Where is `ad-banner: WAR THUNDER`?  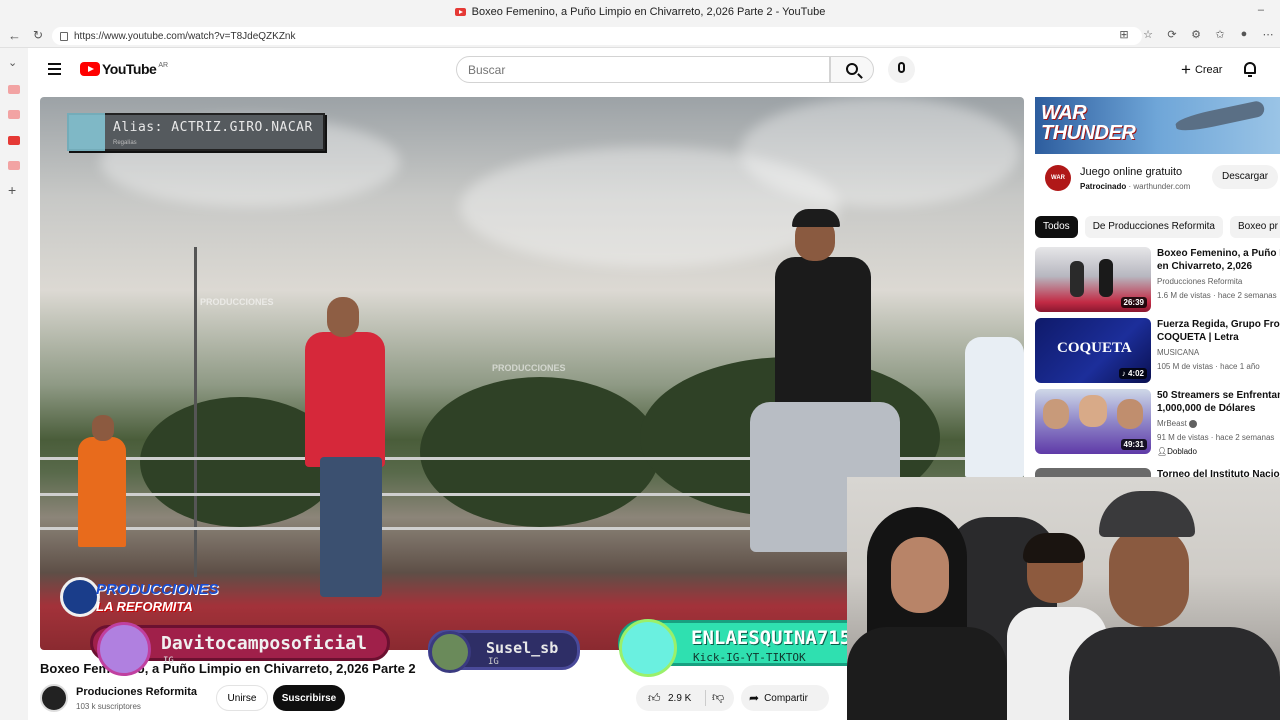
ad-banner: WAR THUNDER is located at coordinates (1157, 125).